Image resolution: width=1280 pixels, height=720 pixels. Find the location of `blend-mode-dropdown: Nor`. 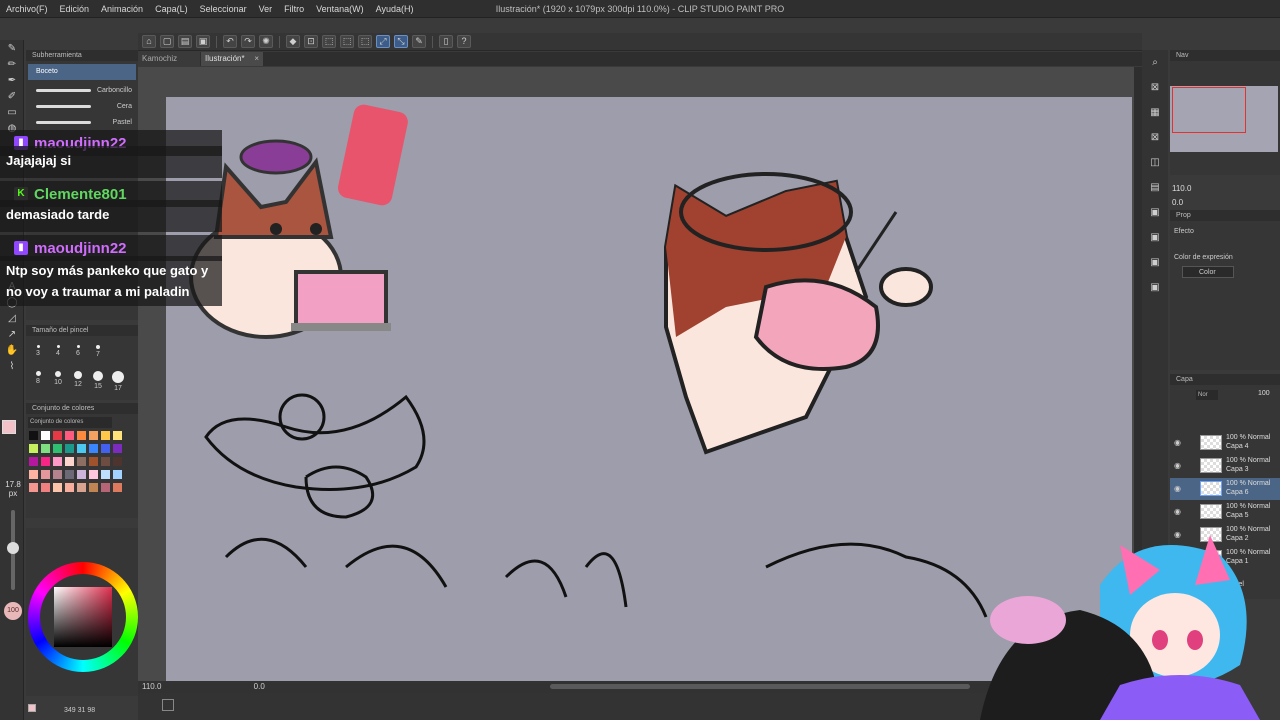

blend-mode-dropdown: Nor is located at coordinates (1207, 395).